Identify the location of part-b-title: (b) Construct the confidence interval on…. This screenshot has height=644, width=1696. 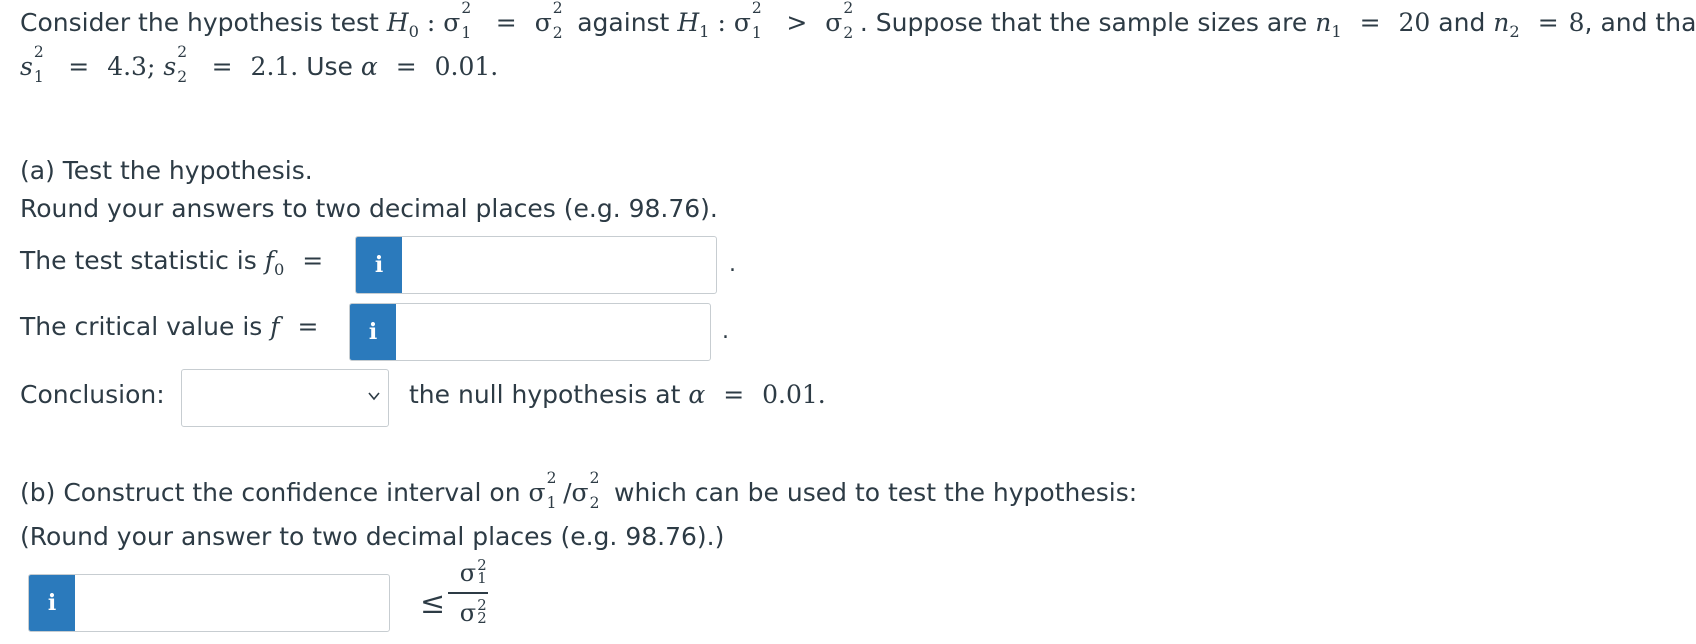
(579, 491).